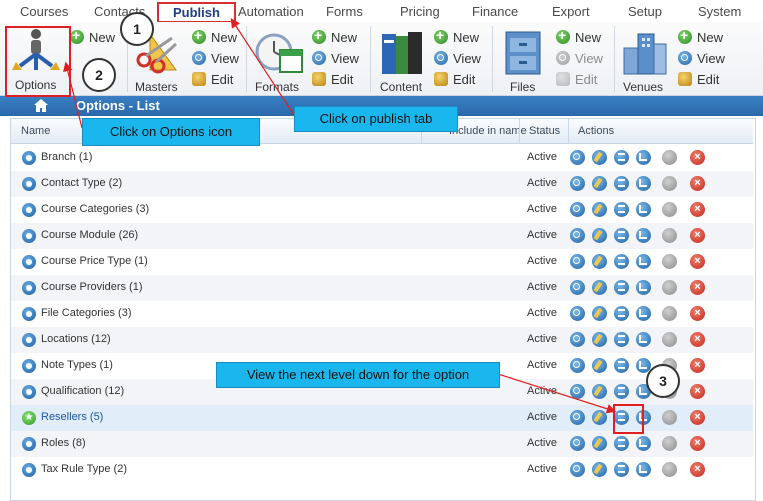  I want to click on formats-new-button: New, so click(334, 36).